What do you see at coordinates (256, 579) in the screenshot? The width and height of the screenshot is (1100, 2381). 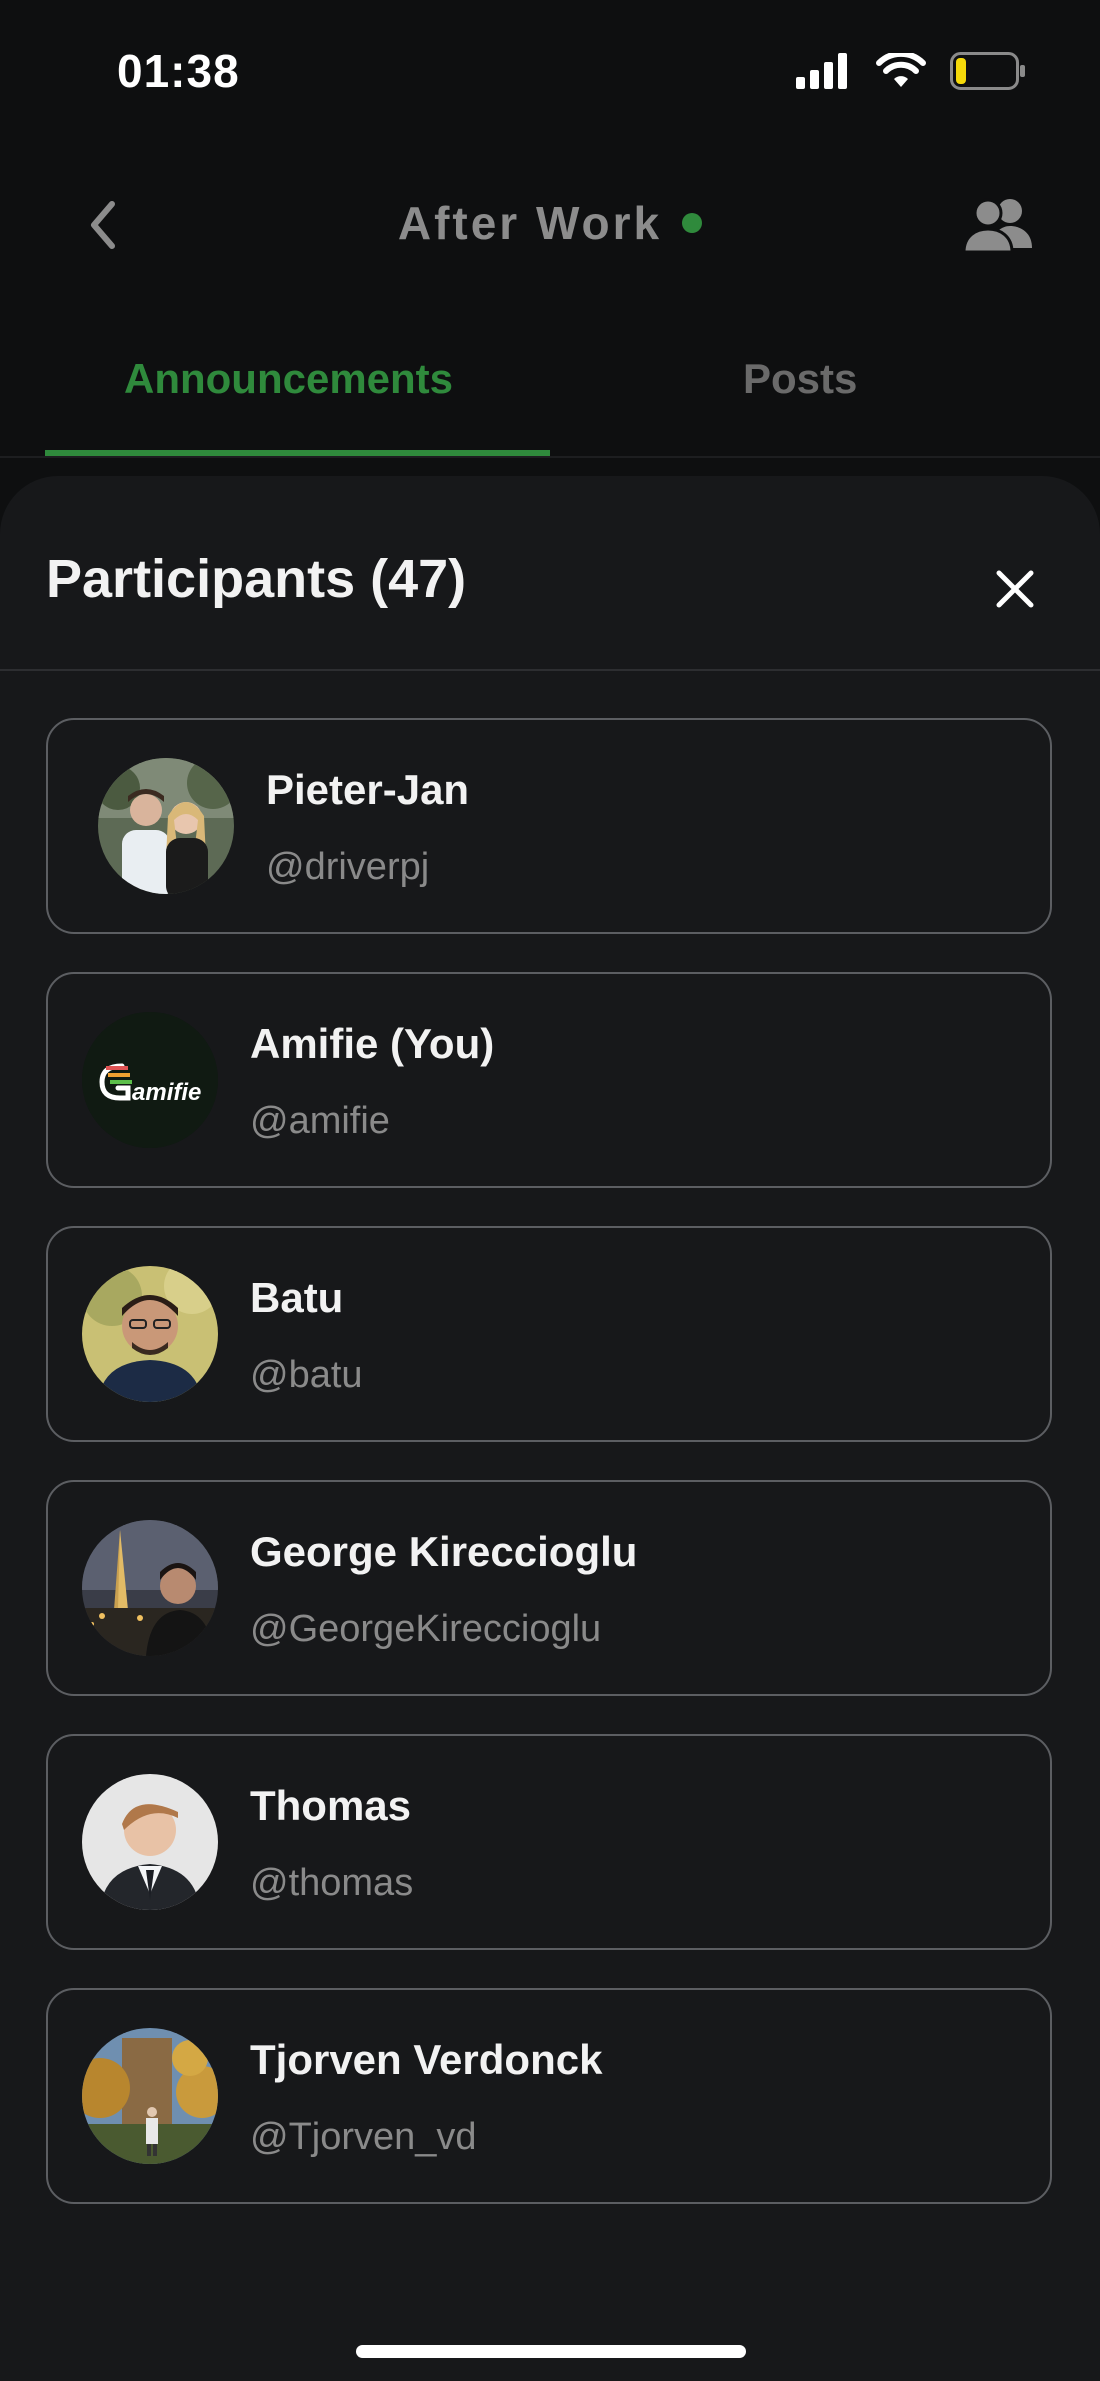 I see `sheet-title: Participants (47)` at bounding box center [256, 579].